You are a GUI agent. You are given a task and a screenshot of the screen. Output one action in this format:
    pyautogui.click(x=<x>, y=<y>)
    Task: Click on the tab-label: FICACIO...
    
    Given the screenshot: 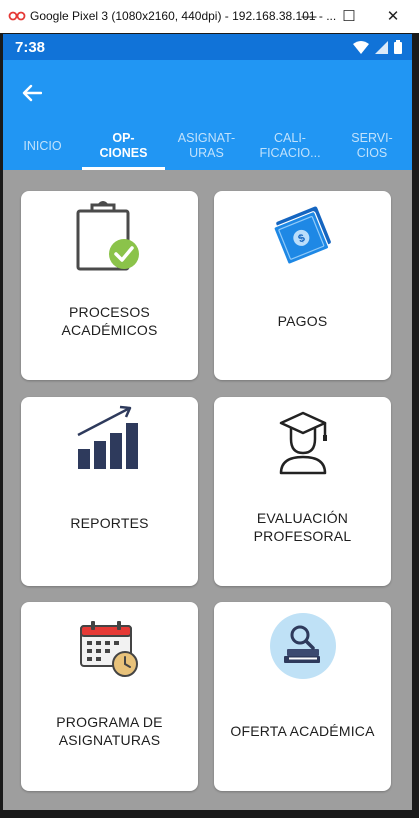 What is the action you would take?
    pyautogui.click(x=290, y=153)
    